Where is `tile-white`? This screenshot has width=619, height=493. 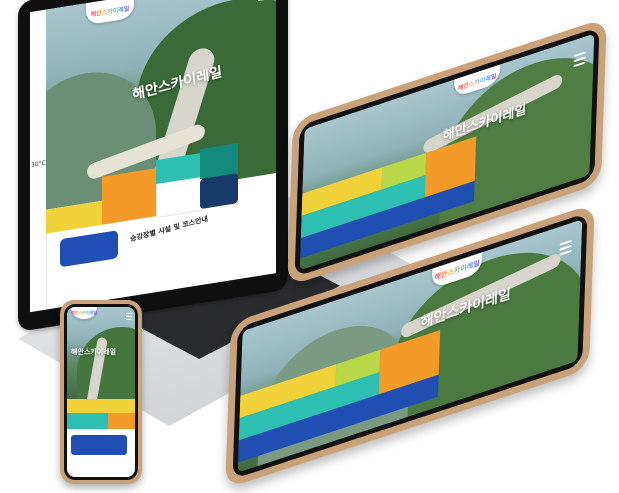 tile-white is located at coordinates (179, 197).